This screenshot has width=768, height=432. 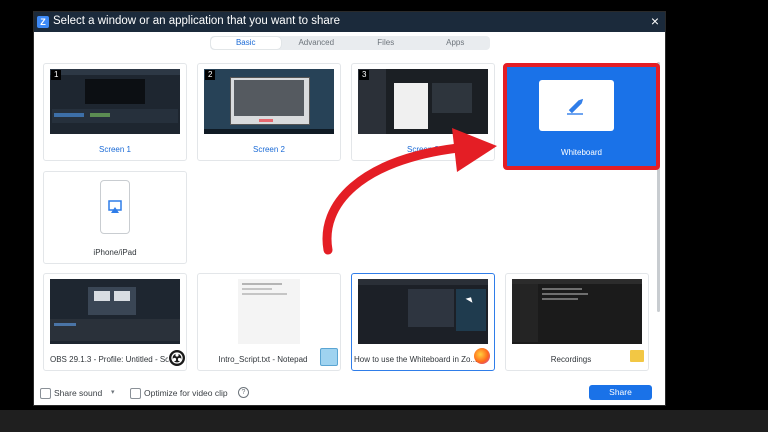 I want to click on obs-icon, so click(x=177, y=358).